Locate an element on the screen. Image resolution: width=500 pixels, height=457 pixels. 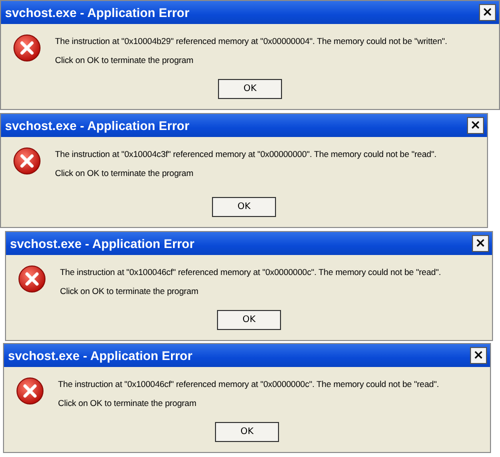
error-message: The instruction at "0x10004b29" referenced memory at "0x00000004". The memory could not be "written". is located at coordinates (251, 41).